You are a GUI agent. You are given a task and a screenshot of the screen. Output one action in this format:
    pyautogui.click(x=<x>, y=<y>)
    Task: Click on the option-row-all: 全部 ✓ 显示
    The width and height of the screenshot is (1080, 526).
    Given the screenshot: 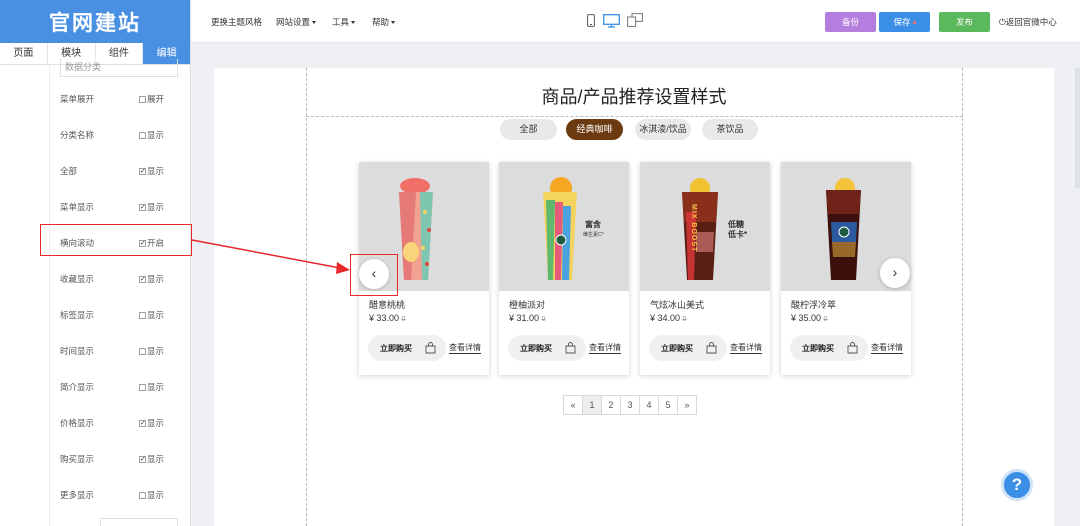 What is the action you would take?
    pyautogui.click(x=120, y=171)
    